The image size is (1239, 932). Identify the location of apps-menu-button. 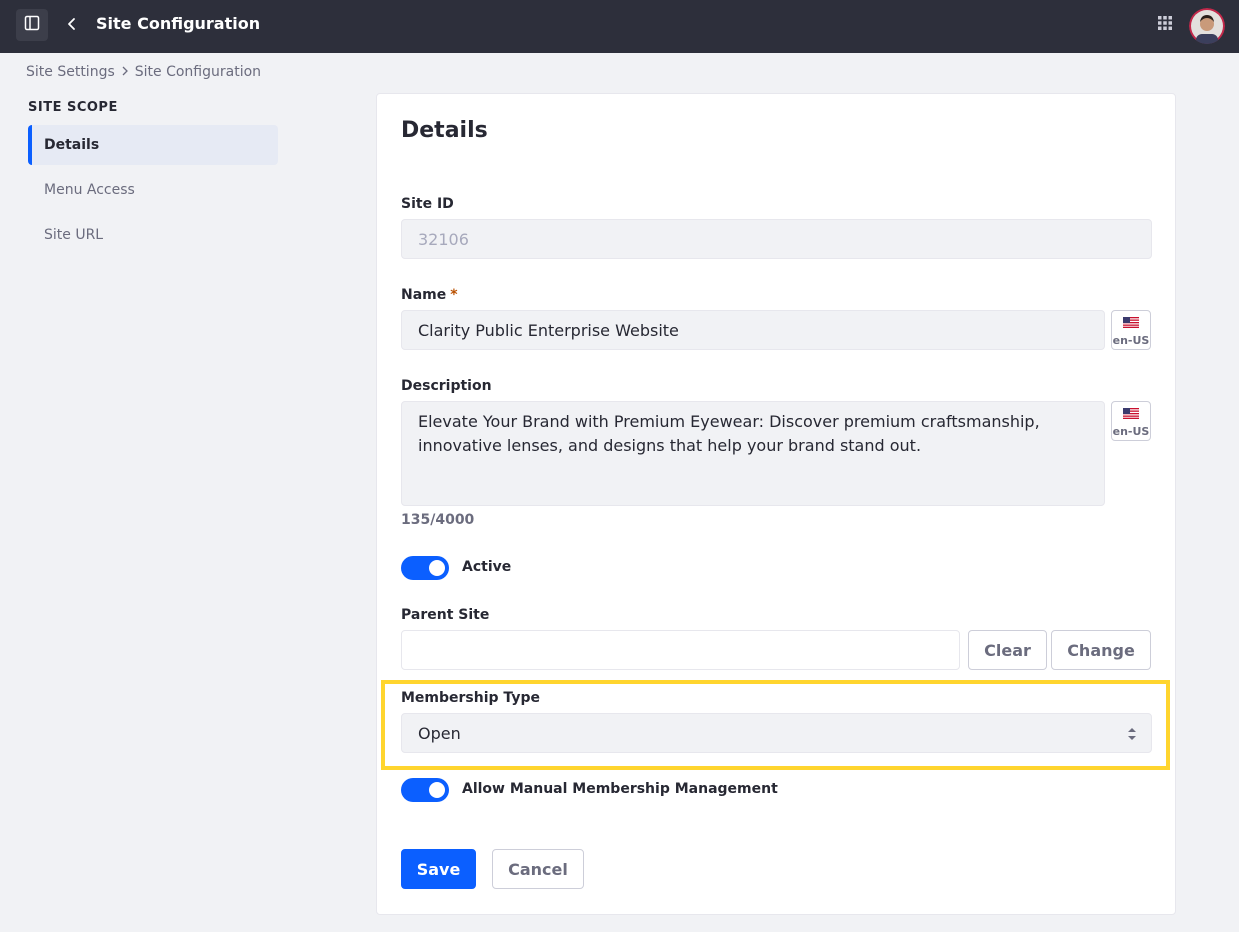
(1165, 25).